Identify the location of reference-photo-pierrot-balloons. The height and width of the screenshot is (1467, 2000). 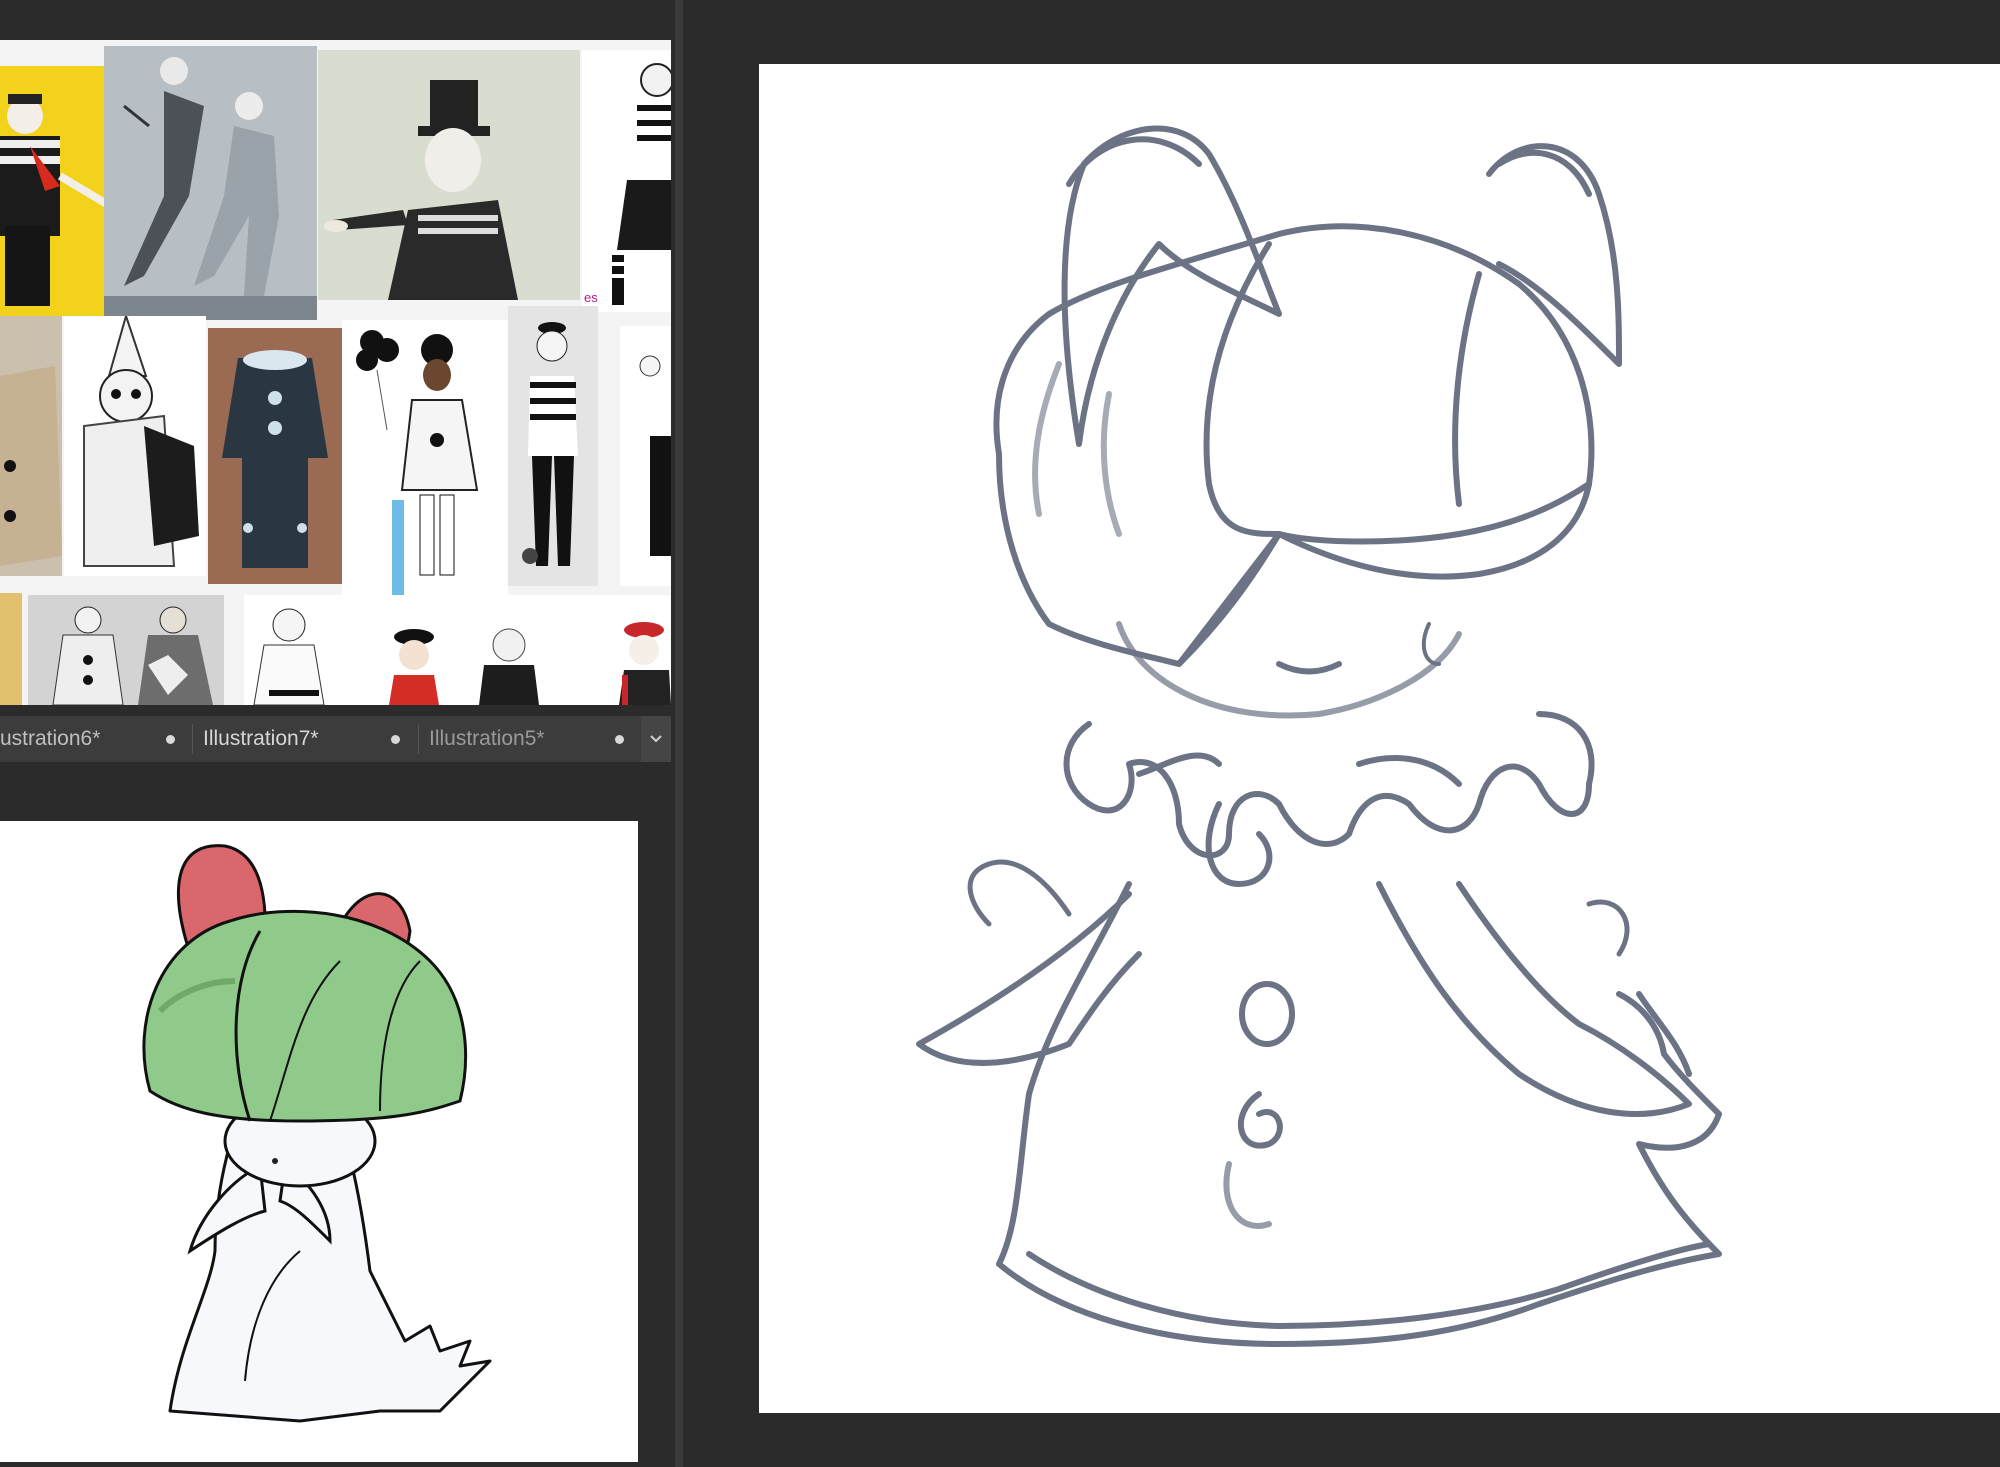
(425, 457).